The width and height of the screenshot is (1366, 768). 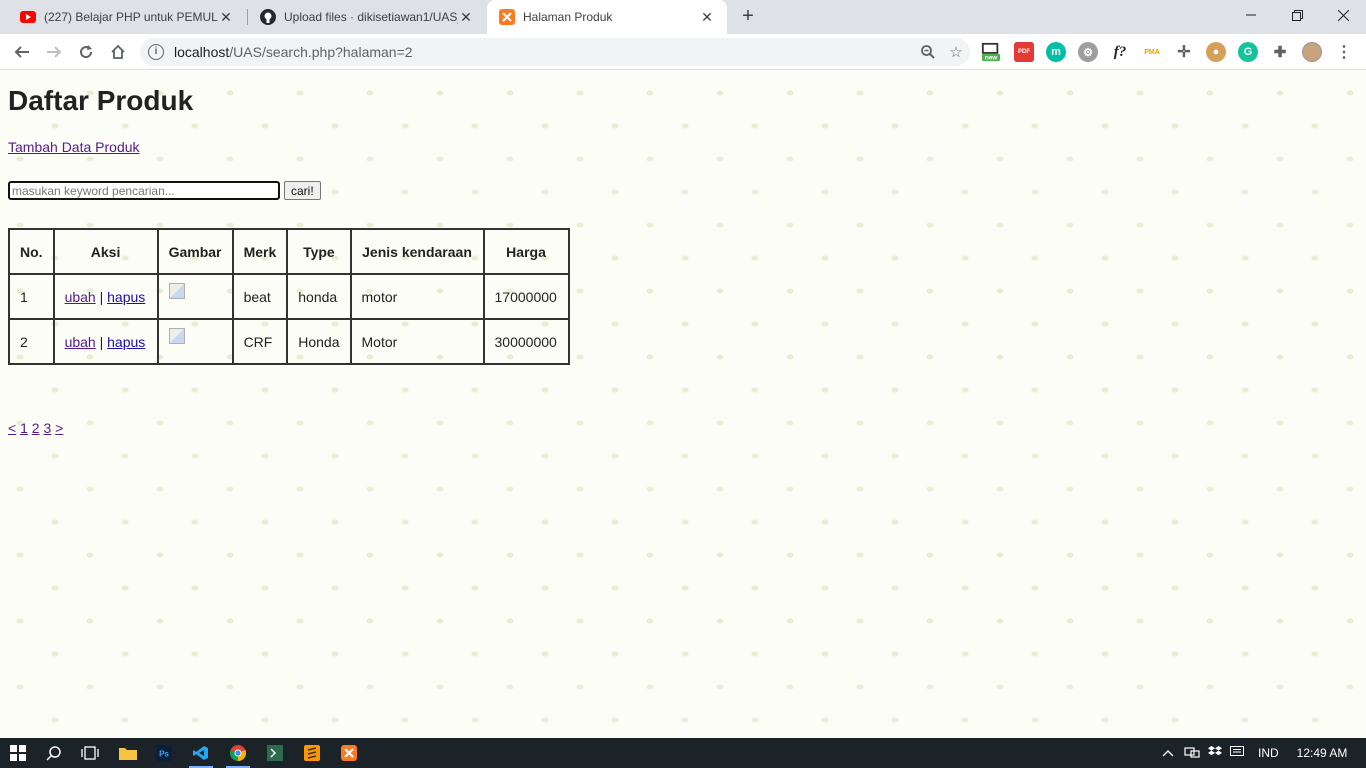 I want to click on column-header-no: No., so click(x=31, y=251).